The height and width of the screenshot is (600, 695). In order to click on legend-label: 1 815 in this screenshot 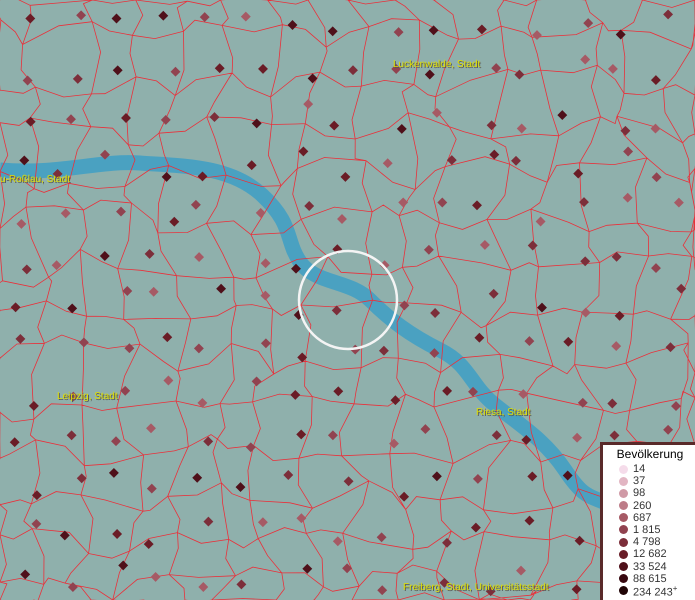, I will do `click(647, 530)`.